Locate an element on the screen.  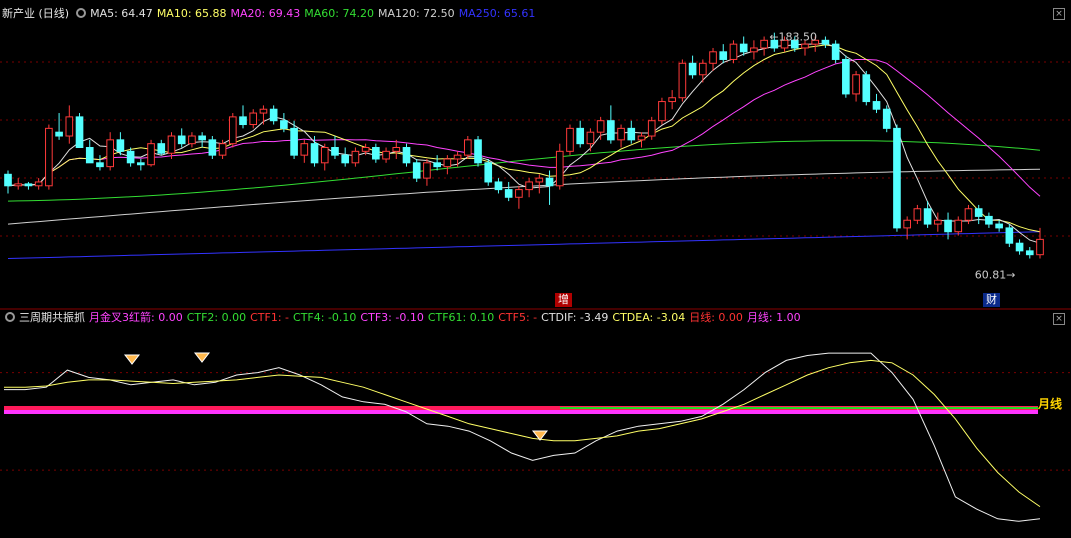
legend-item: 月线: 1.00 is located at coordinates (773, 317).